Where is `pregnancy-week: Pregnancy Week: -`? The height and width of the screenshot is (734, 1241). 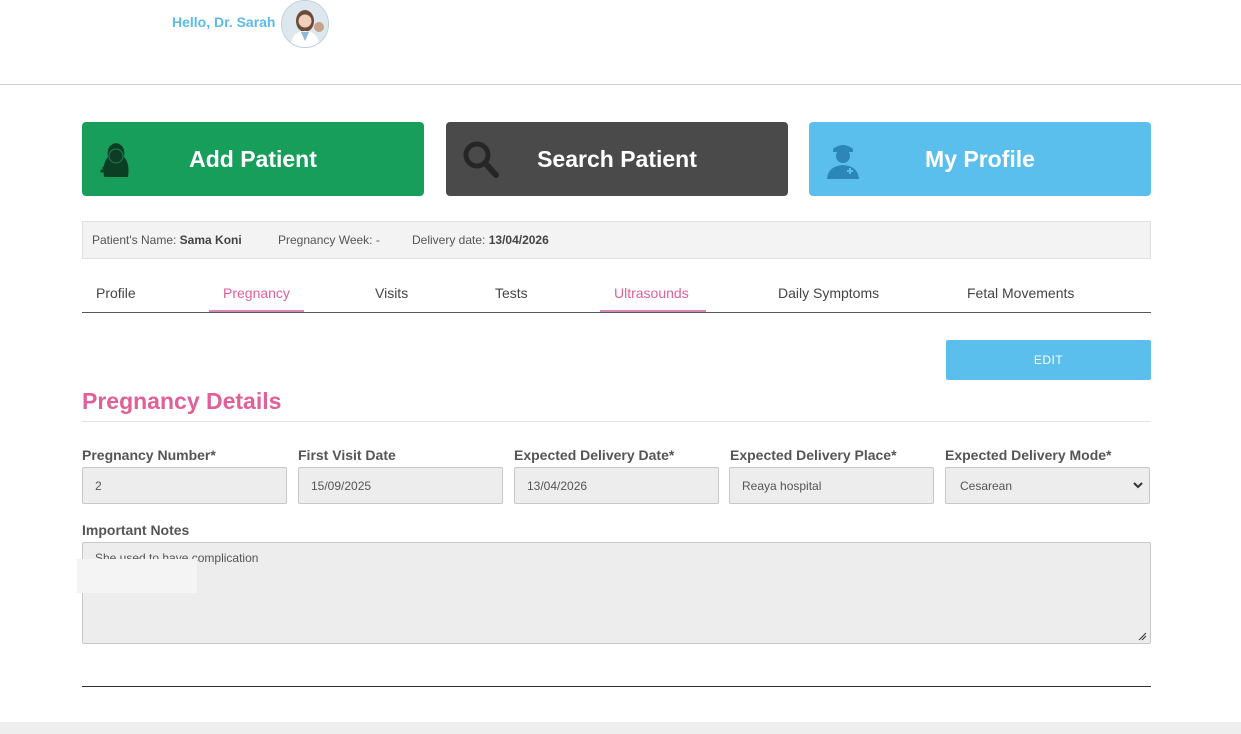 pregnancy-week: Pregnancy Week: - is located at coordinates (329, 240).